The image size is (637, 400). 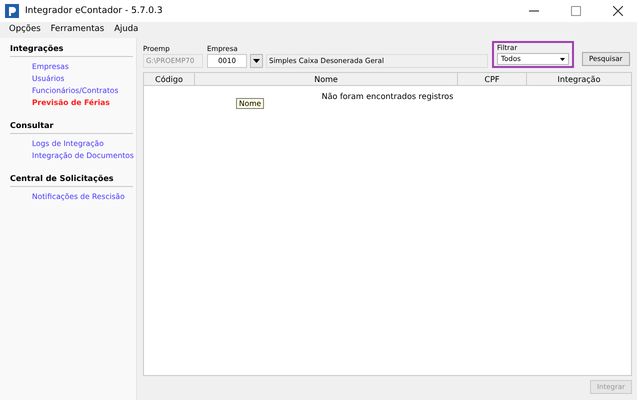 I want to click on column-header: Integração, so click(x=579, y=79).